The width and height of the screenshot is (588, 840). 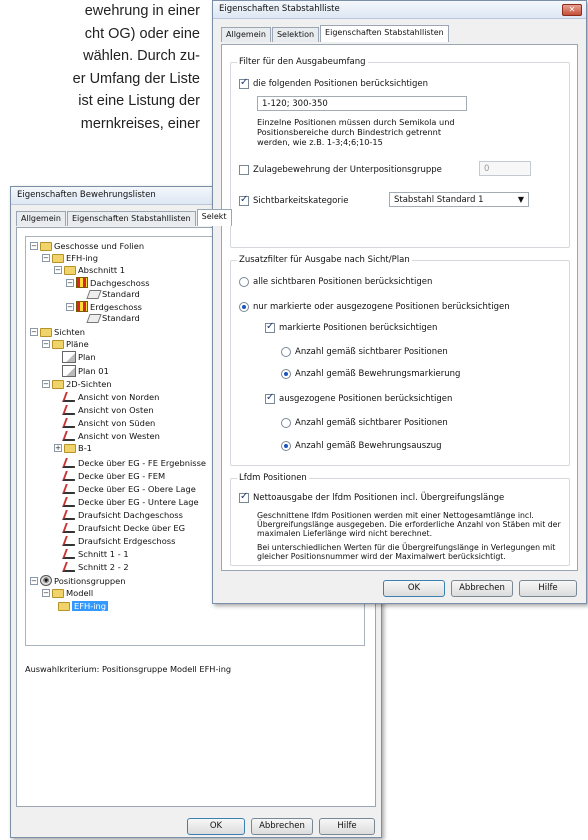 I want to click on tree-node-efh-selected: EFH-ing, so click(x=83, y=606).